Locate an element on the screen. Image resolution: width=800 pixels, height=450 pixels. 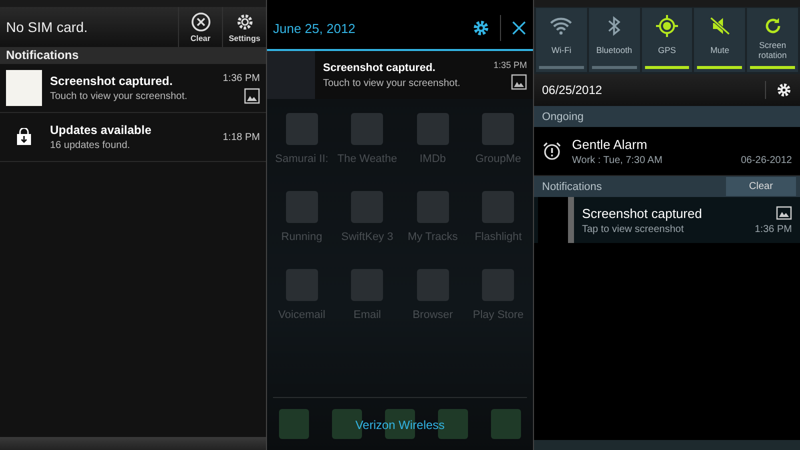
notification-item: Updates available 16 updates found. 1:18 PM is located at coordinates (133, 137).